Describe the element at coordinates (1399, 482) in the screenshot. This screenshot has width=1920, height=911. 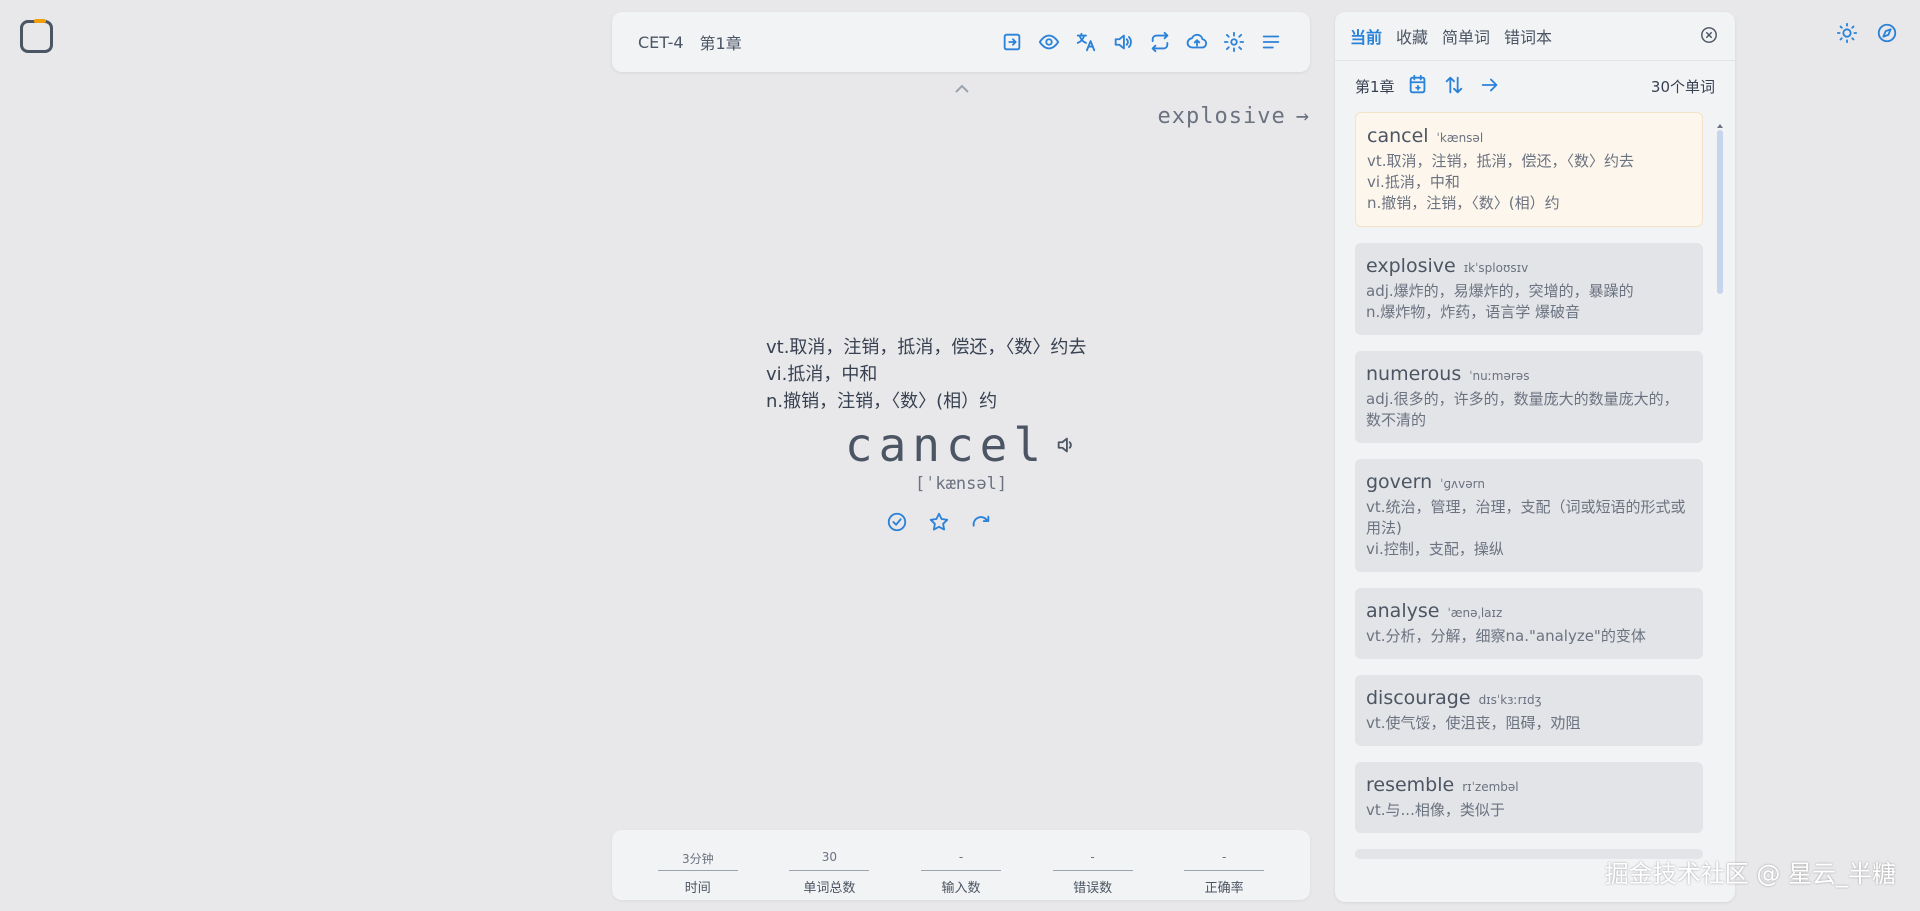
I see `list-word: govern` at that location.